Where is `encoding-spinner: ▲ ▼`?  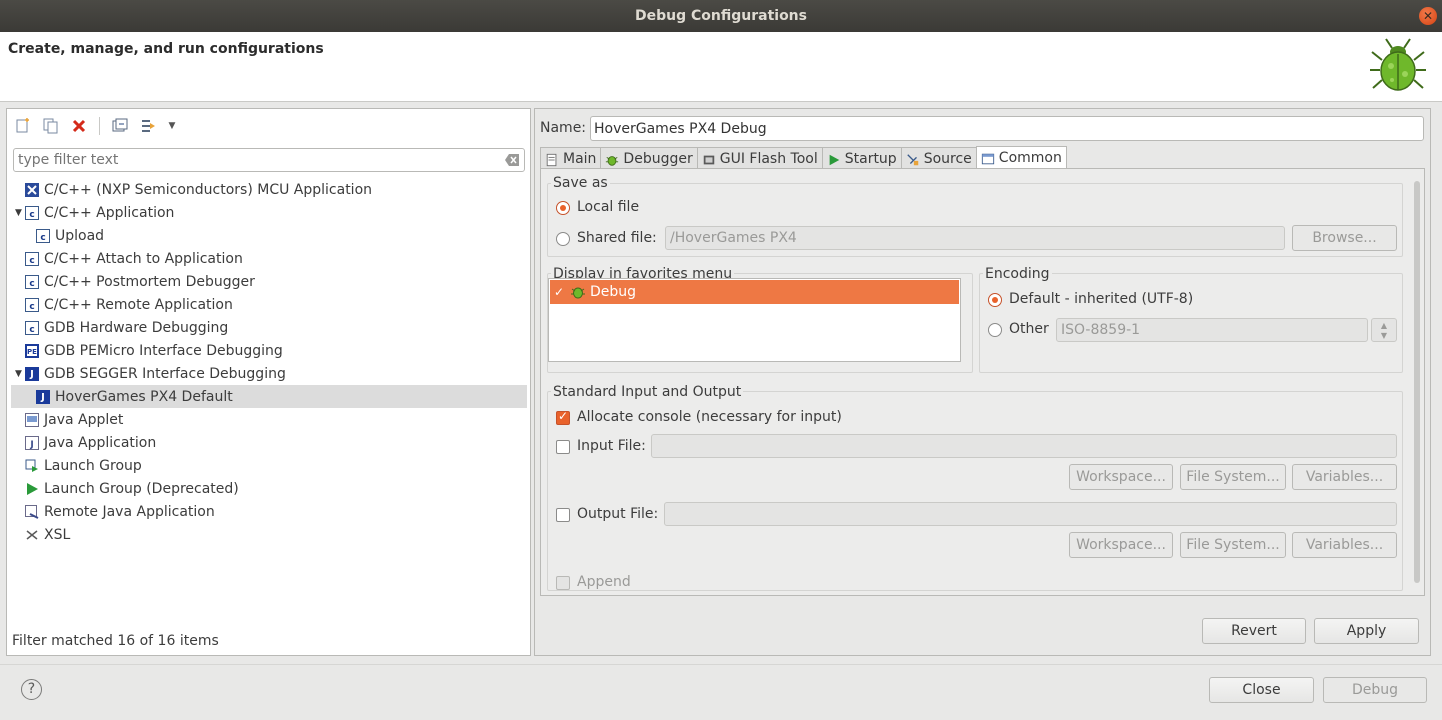 encoding-spinner: ▲ ▼ is located at coordinates (1384, 330).